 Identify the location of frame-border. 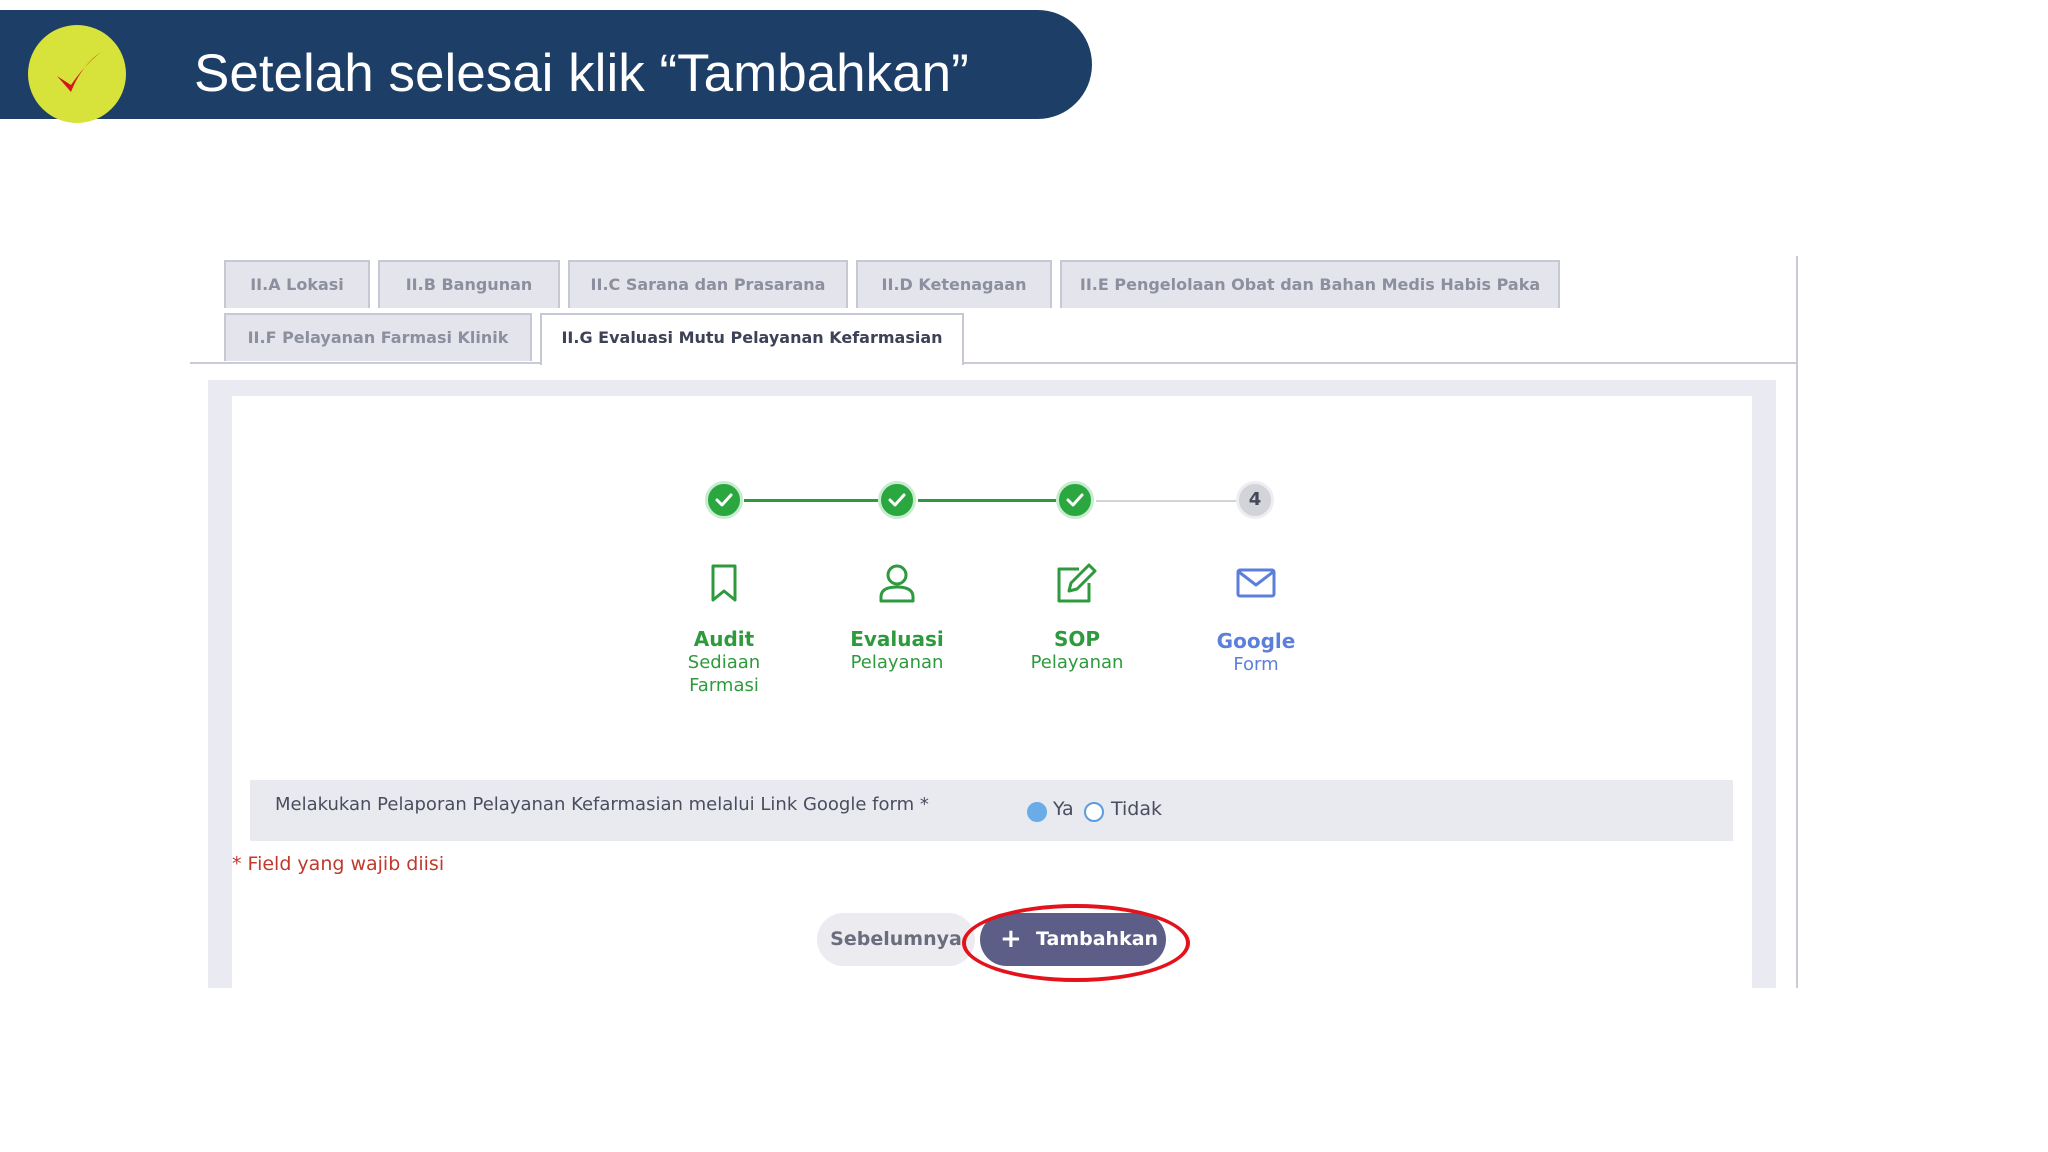
(1797, 622).